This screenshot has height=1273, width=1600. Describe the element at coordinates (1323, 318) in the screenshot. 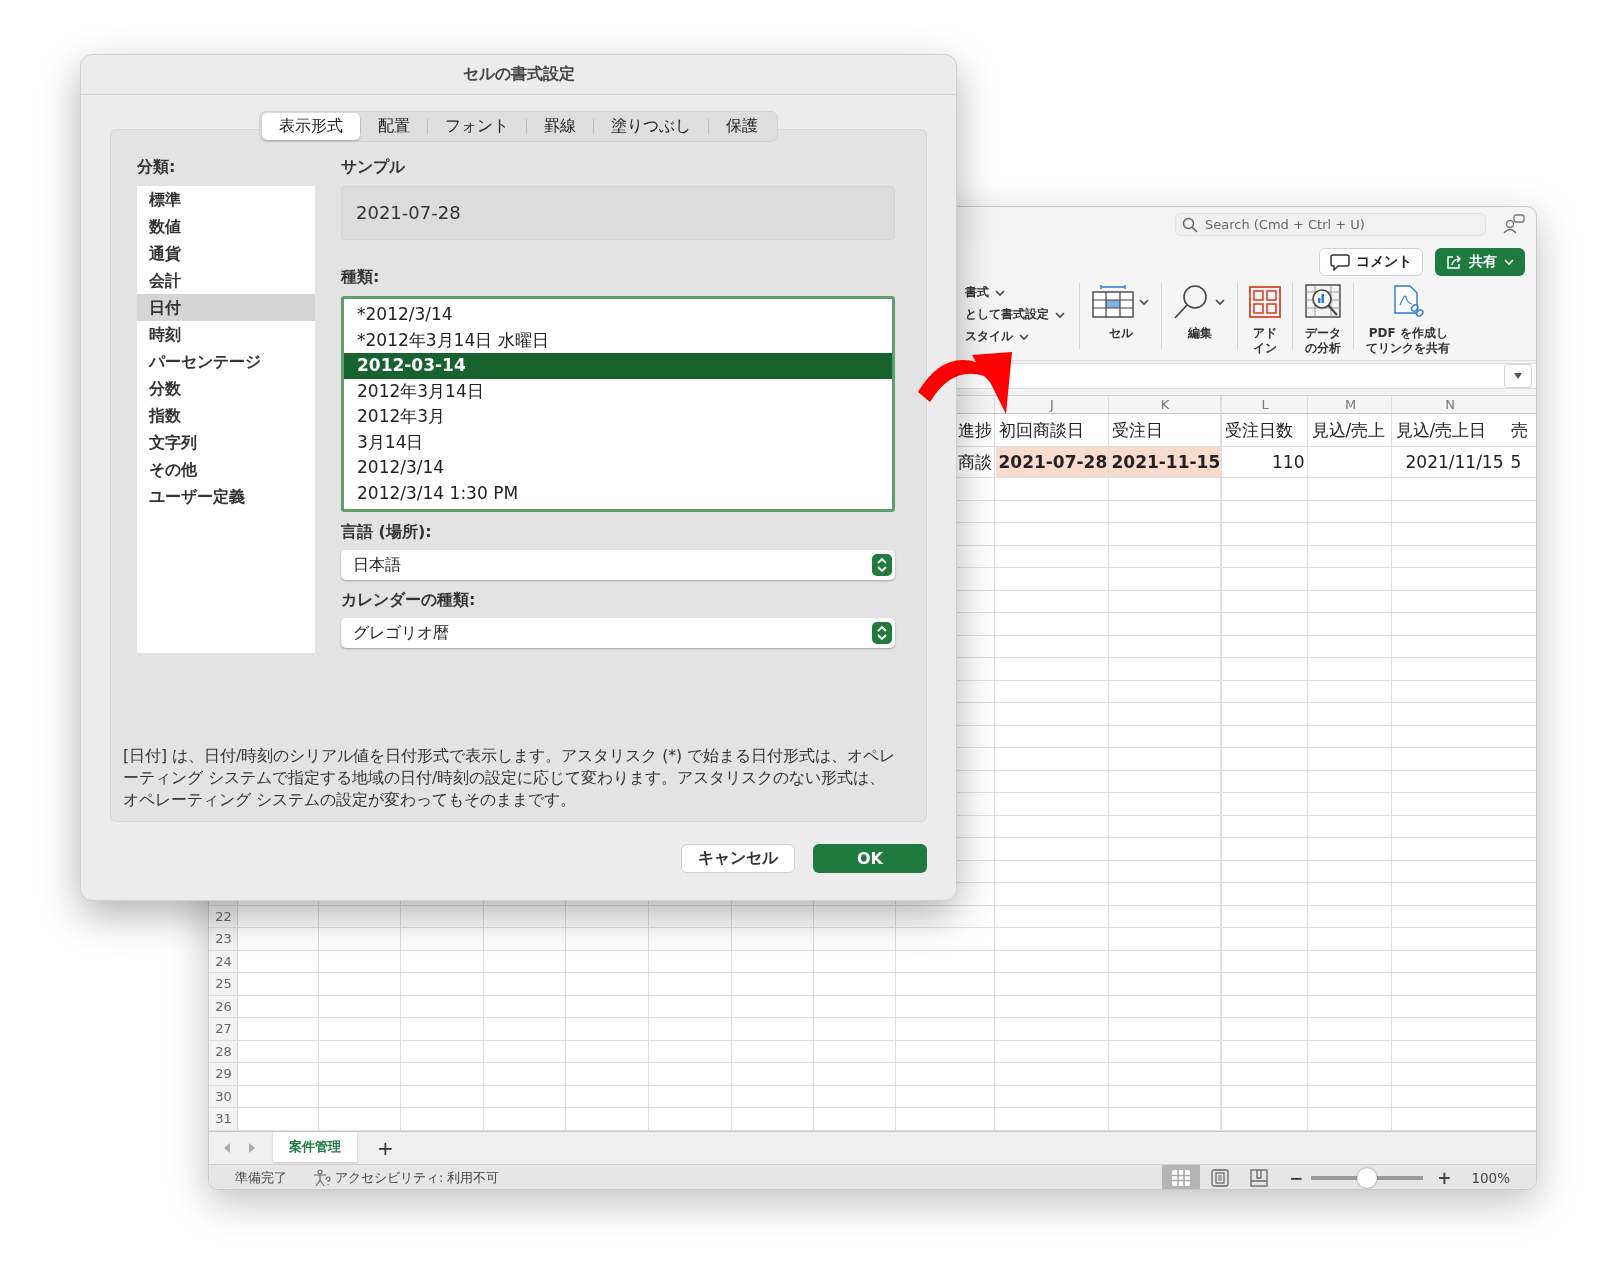

I see `ribbon-button: データの分析` at that location.